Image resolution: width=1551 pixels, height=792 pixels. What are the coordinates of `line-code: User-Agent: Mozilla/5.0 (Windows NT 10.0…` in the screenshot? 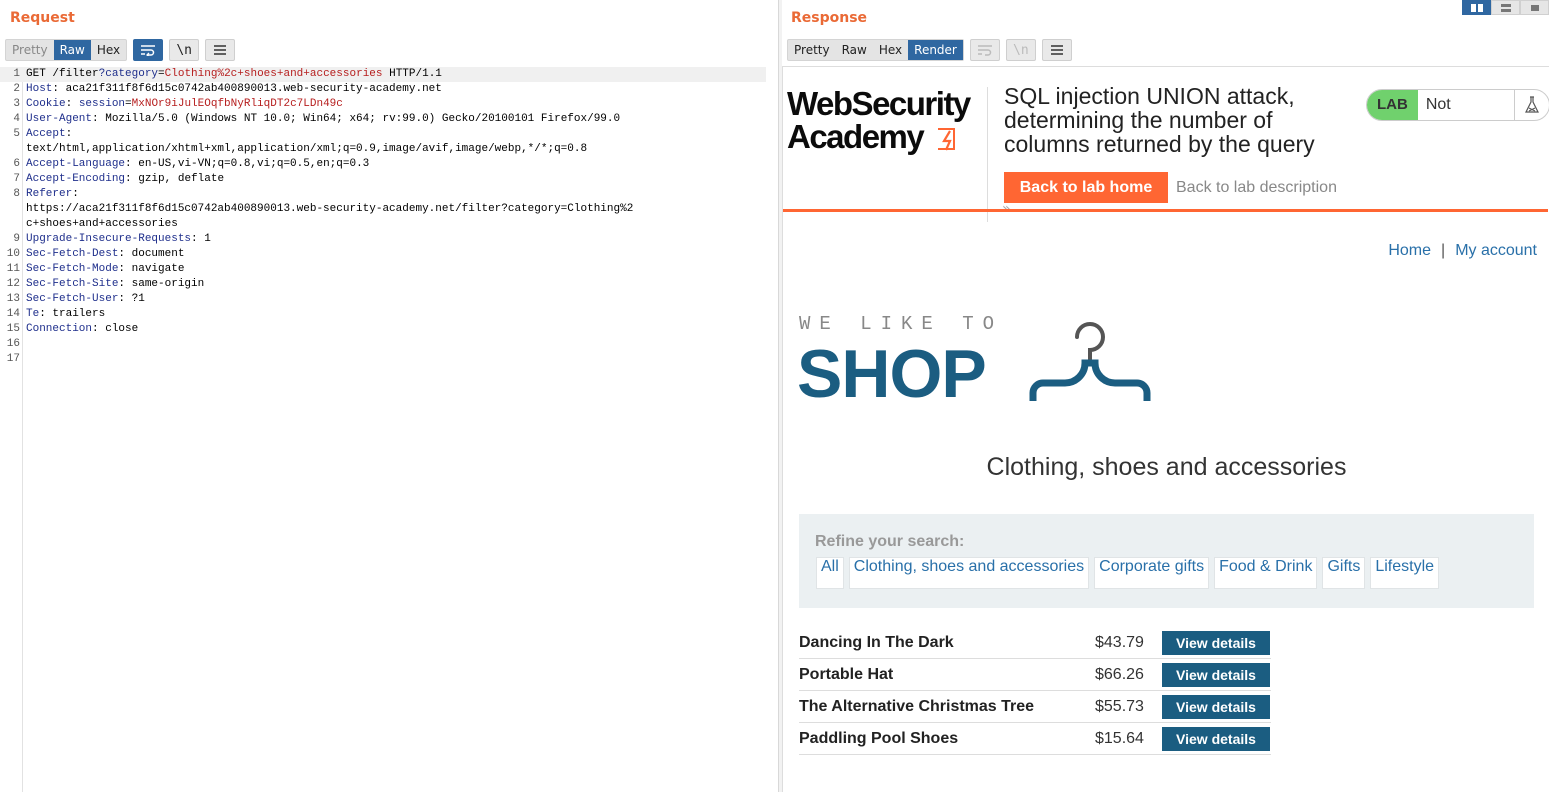 It's located at (323, 119).